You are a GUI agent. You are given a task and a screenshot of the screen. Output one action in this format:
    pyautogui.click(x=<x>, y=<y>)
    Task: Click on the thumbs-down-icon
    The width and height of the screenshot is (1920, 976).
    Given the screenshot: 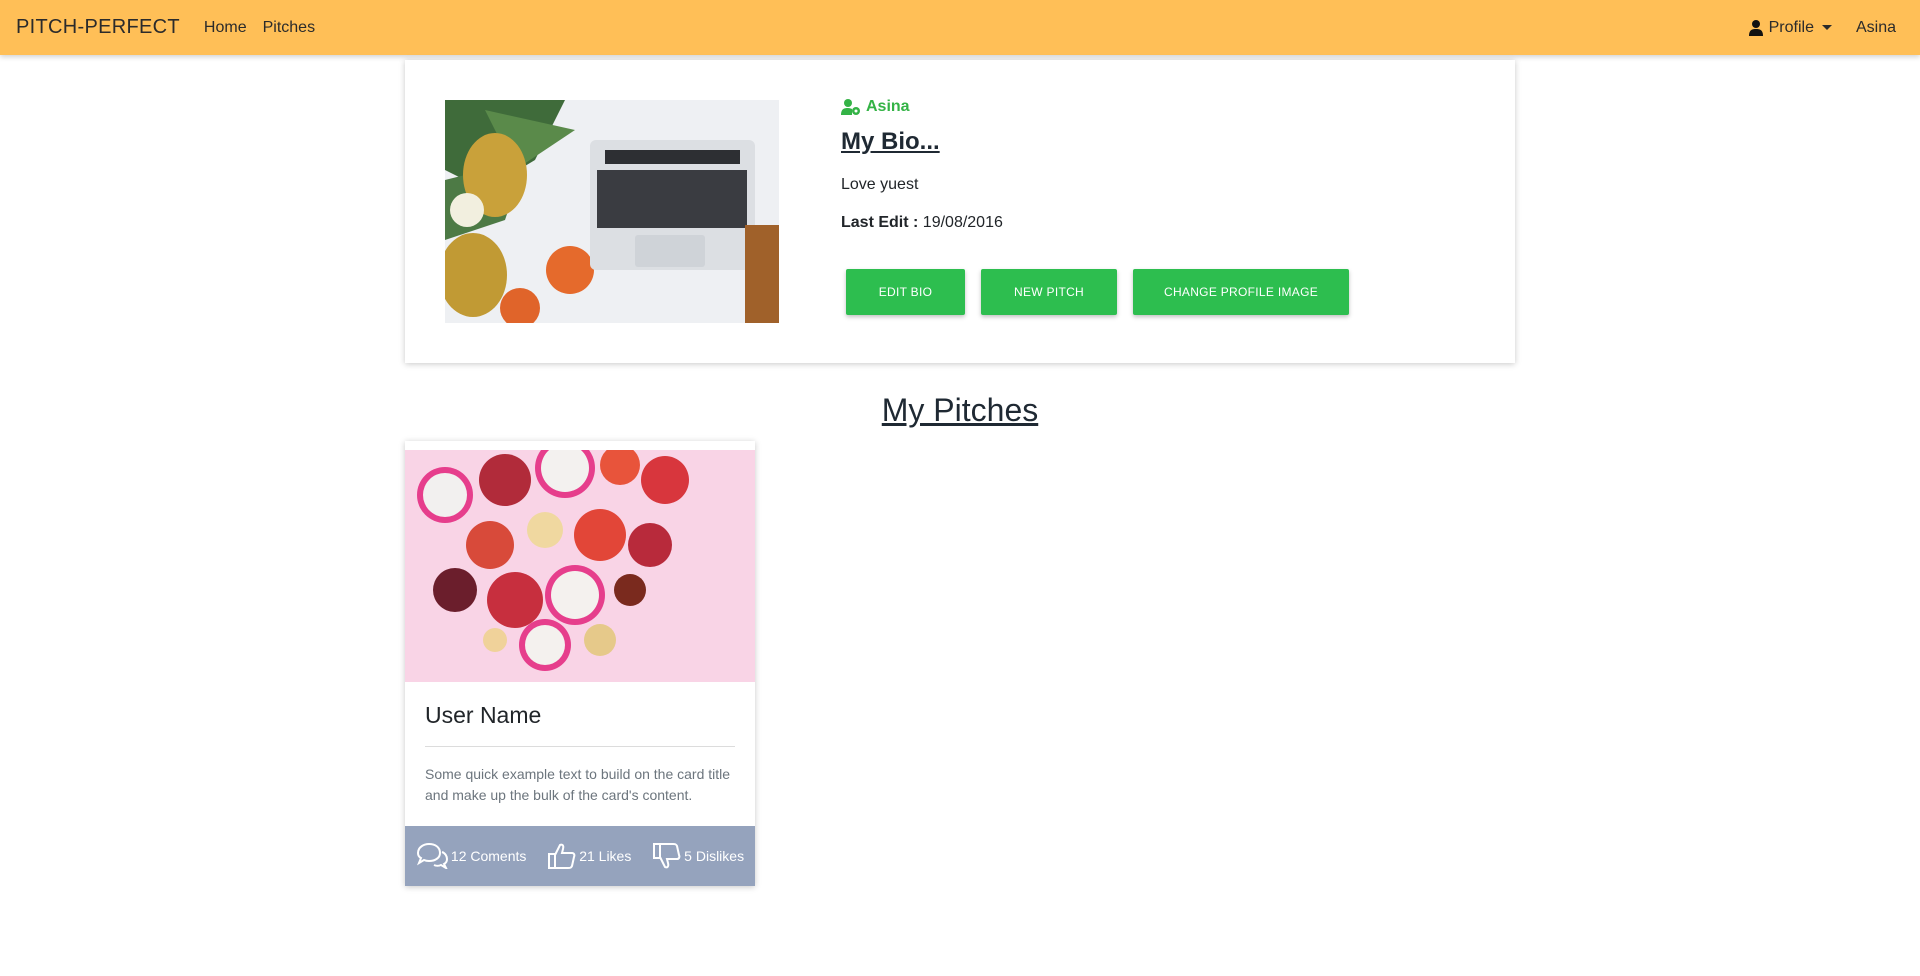 What is the action you would take?
    pyautogui.click(x=667, y=856)
    